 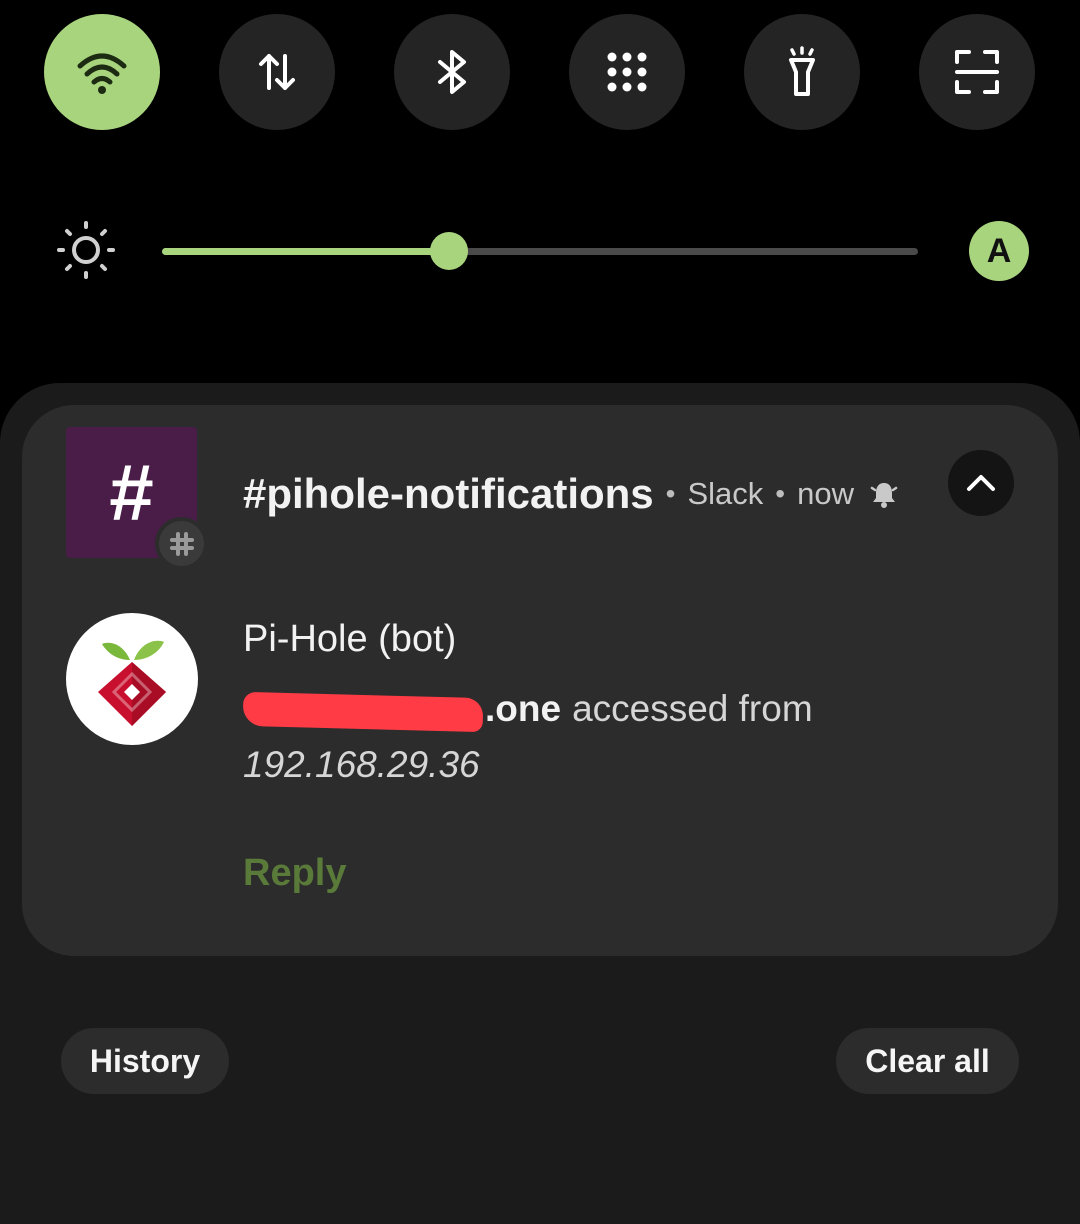 I want to click on apps-grid-icon, so click(x=627, y=72).